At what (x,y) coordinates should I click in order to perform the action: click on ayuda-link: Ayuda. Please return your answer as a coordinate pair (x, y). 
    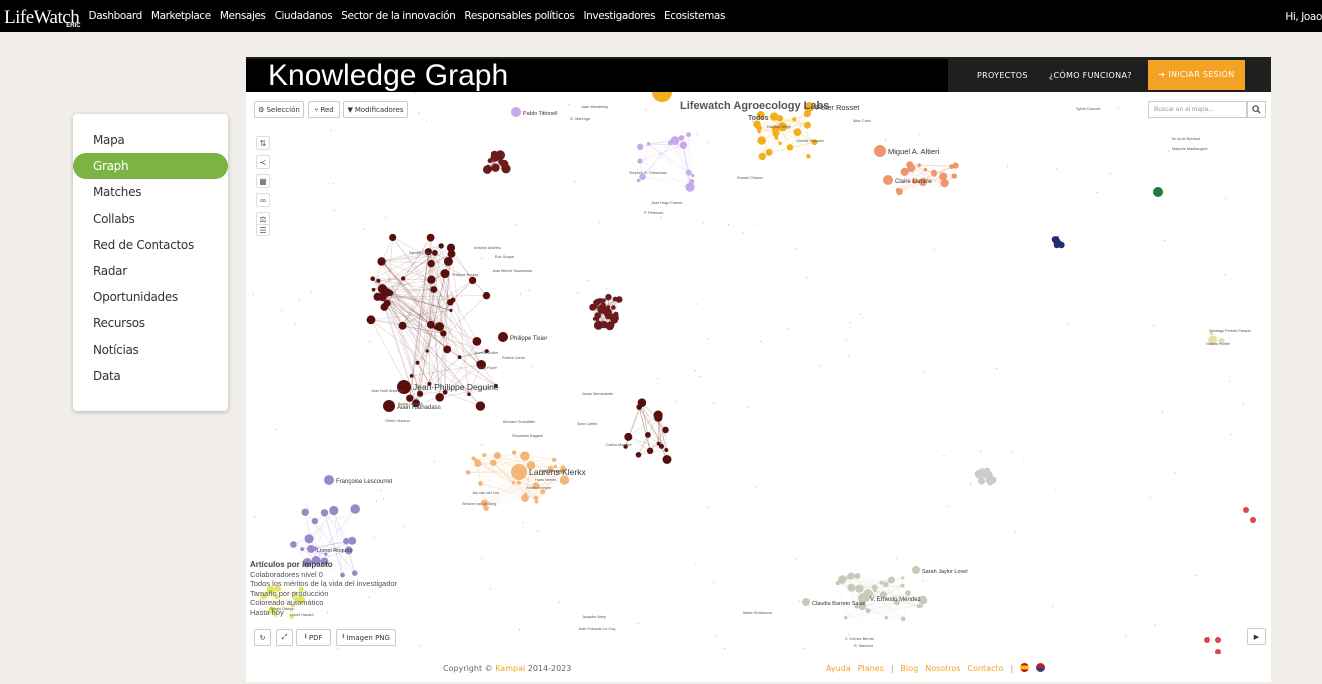
    Looking at the image, I should click on (838, 668).